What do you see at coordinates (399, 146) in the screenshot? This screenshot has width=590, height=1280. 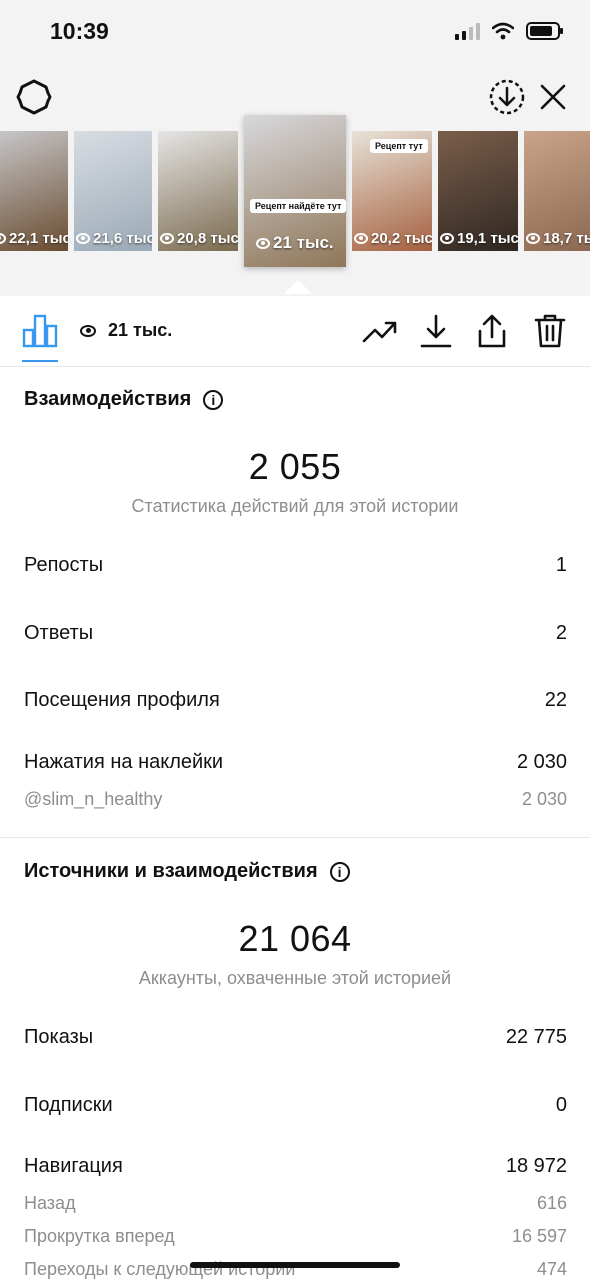 I see `sticker-label: Рецепт тут` at bounding box center [399, 146].